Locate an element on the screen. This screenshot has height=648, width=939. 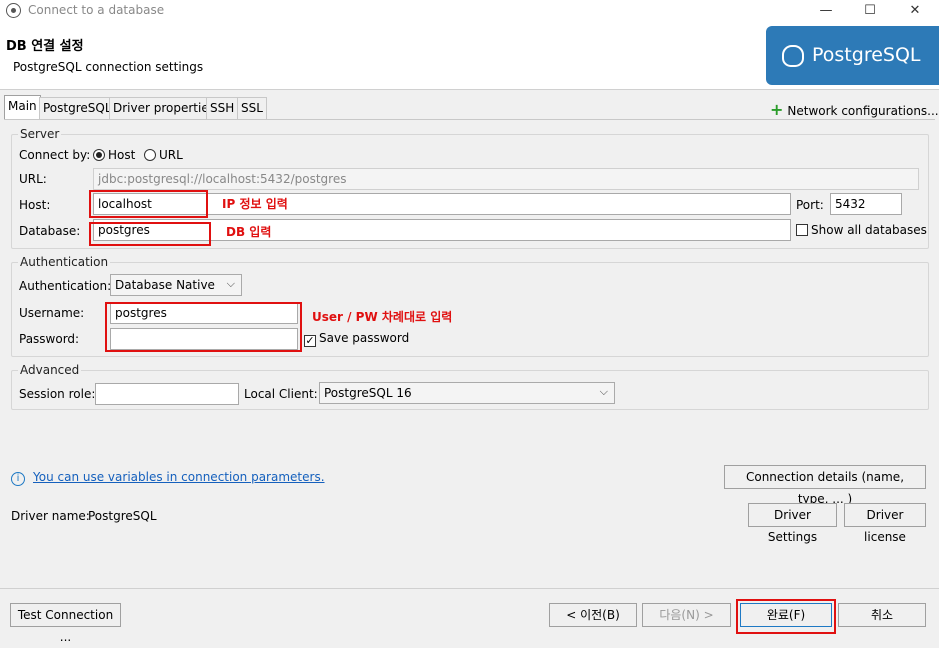
close-button: ✕ is located at coordinates (915, 11).